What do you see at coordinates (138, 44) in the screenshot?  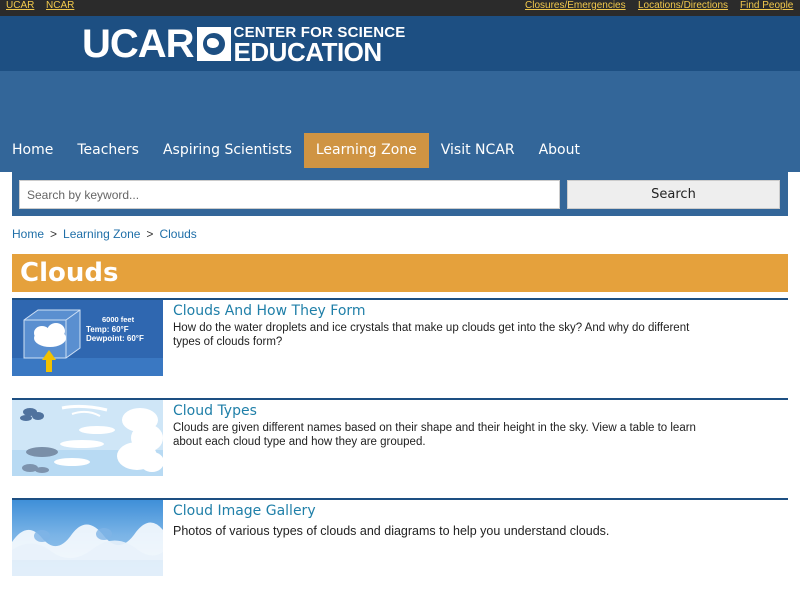 I see `logo-ucar-text: UCAR` at bounding box center [138, 44].